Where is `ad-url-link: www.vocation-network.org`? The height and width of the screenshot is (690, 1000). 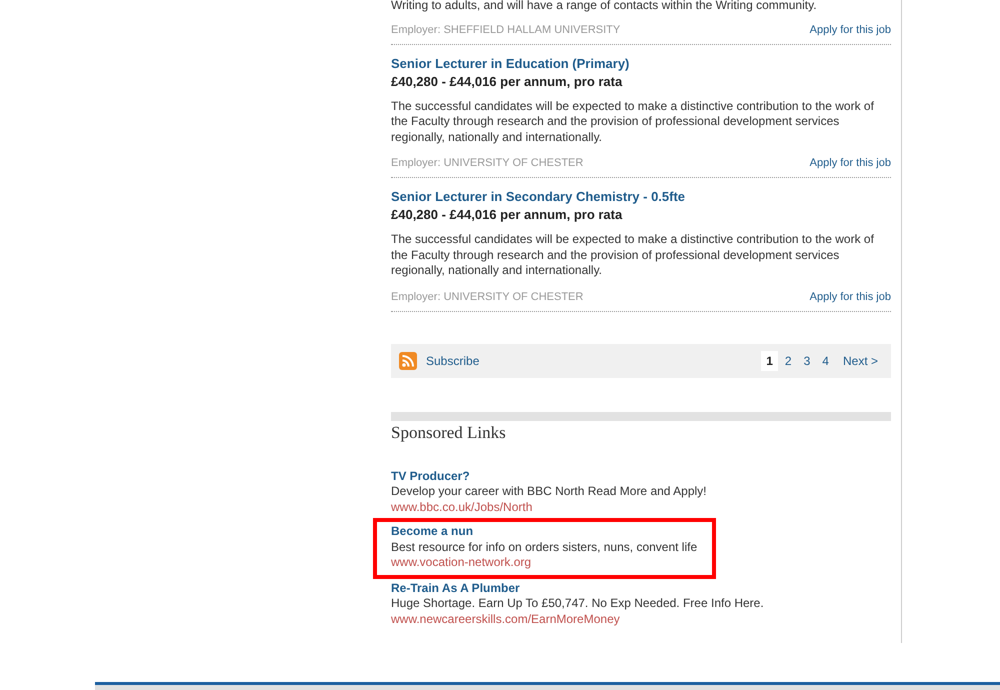 ad-url-link: www.vocation-network.org is located at coordinates (551, 562).